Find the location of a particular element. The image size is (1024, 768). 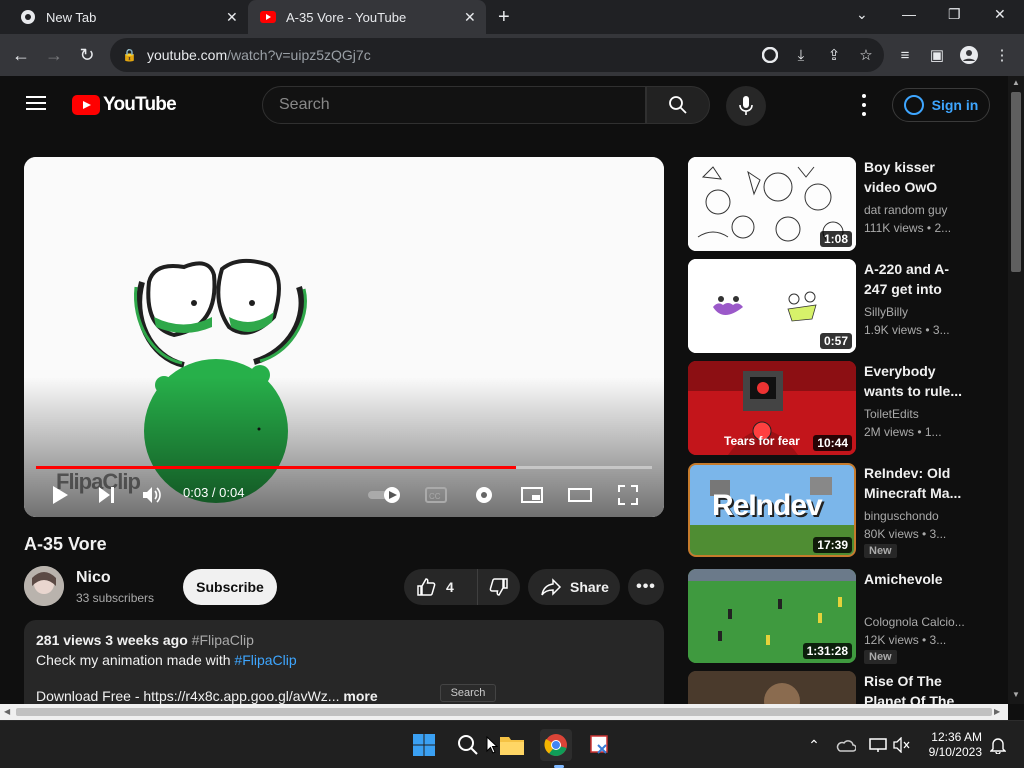

progress-bar is located at coordinates (344, 467).